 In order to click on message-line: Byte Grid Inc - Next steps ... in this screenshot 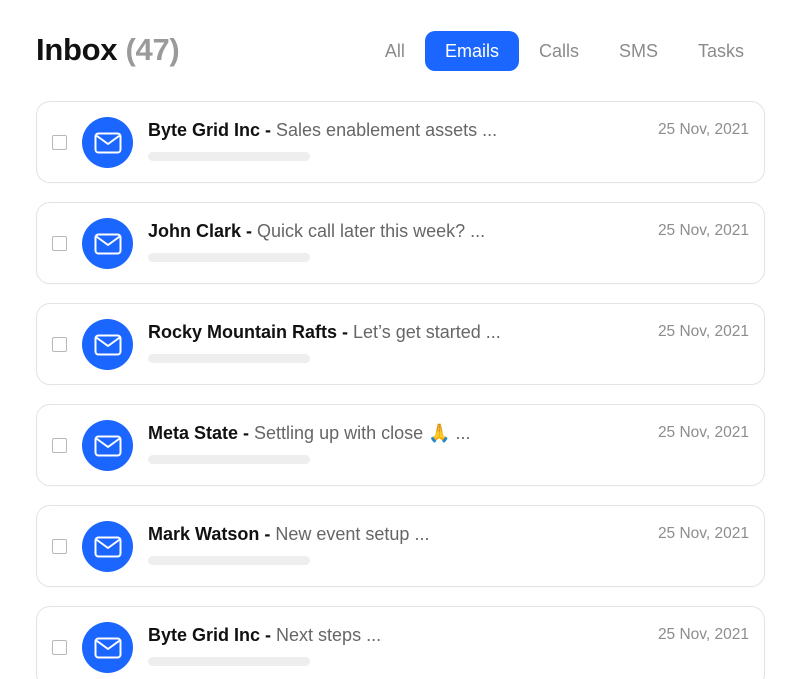, I will do `click(264, 635)`.